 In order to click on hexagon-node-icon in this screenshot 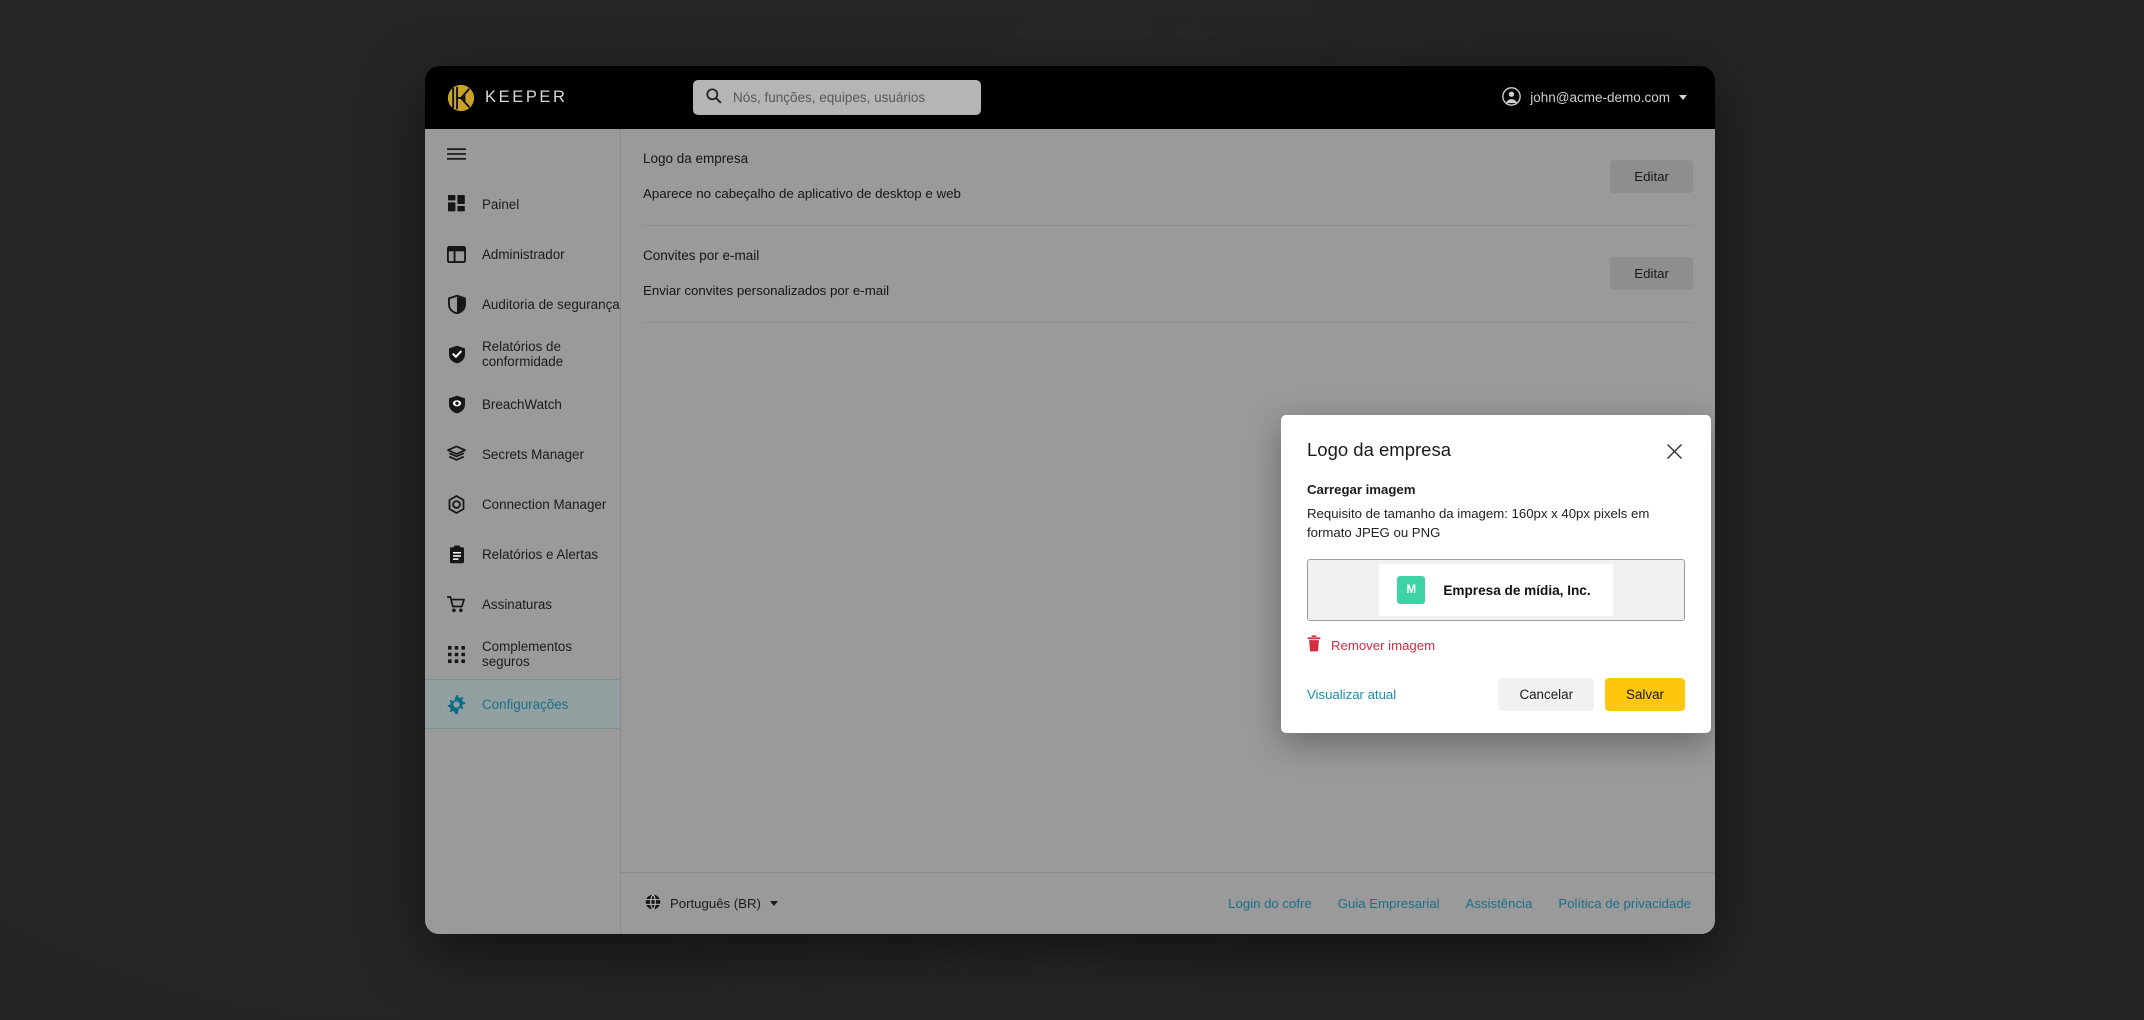, I will do `click(456, 504)`.